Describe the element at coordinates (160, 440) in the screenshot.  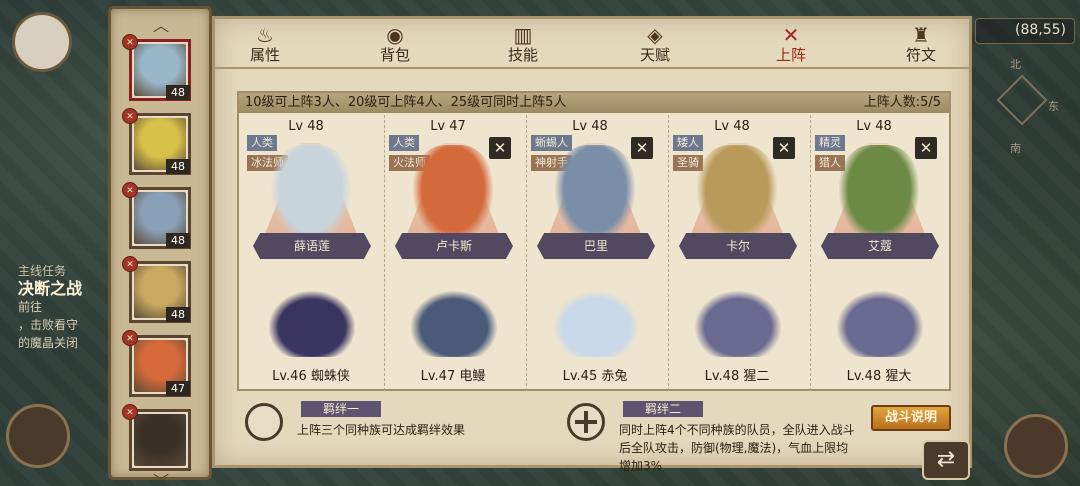
I see `hero-portrait` at that location.